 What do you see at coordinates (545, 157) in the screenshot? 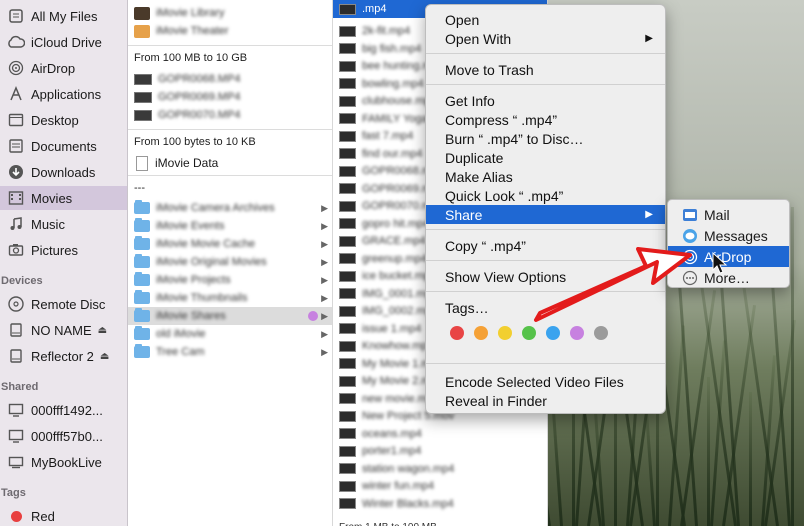
I see `menu-item-duplicate: Duplicate` at bounding box center [545, 157].